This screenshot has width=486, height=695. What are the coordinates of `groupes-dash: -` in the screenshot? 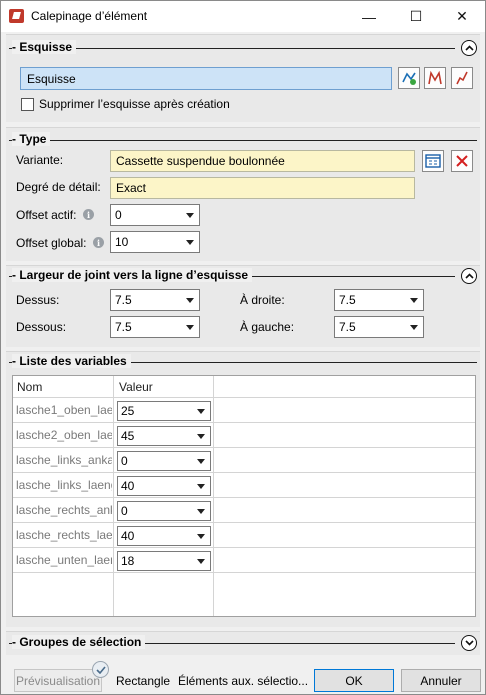 It's located at (14, 642).